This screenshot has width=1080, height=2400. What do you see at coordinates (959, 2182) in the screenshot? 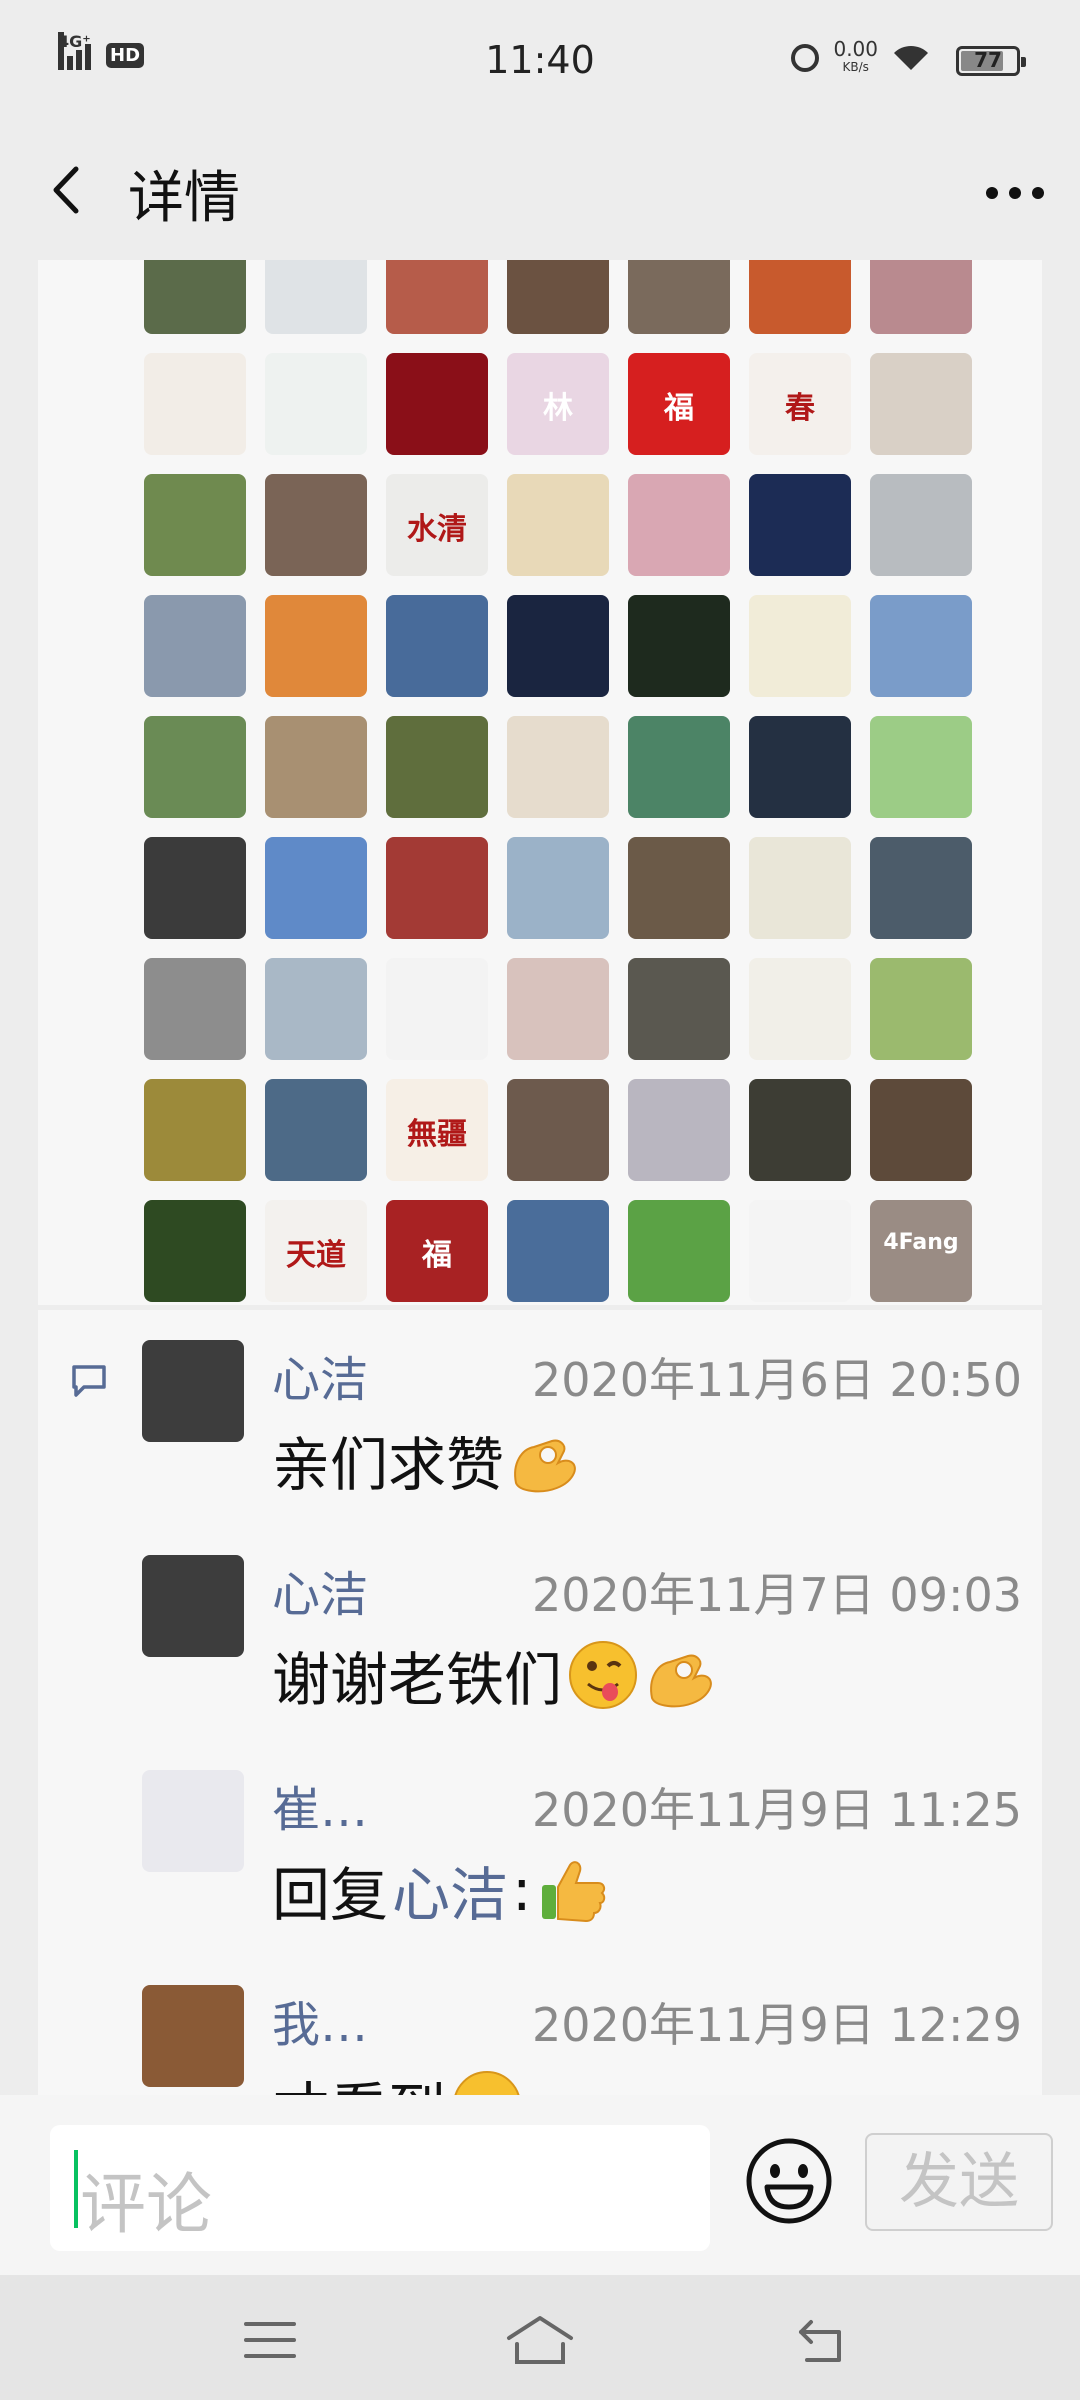
I see `send-button: 发送` at bounding box center [959, 2182].